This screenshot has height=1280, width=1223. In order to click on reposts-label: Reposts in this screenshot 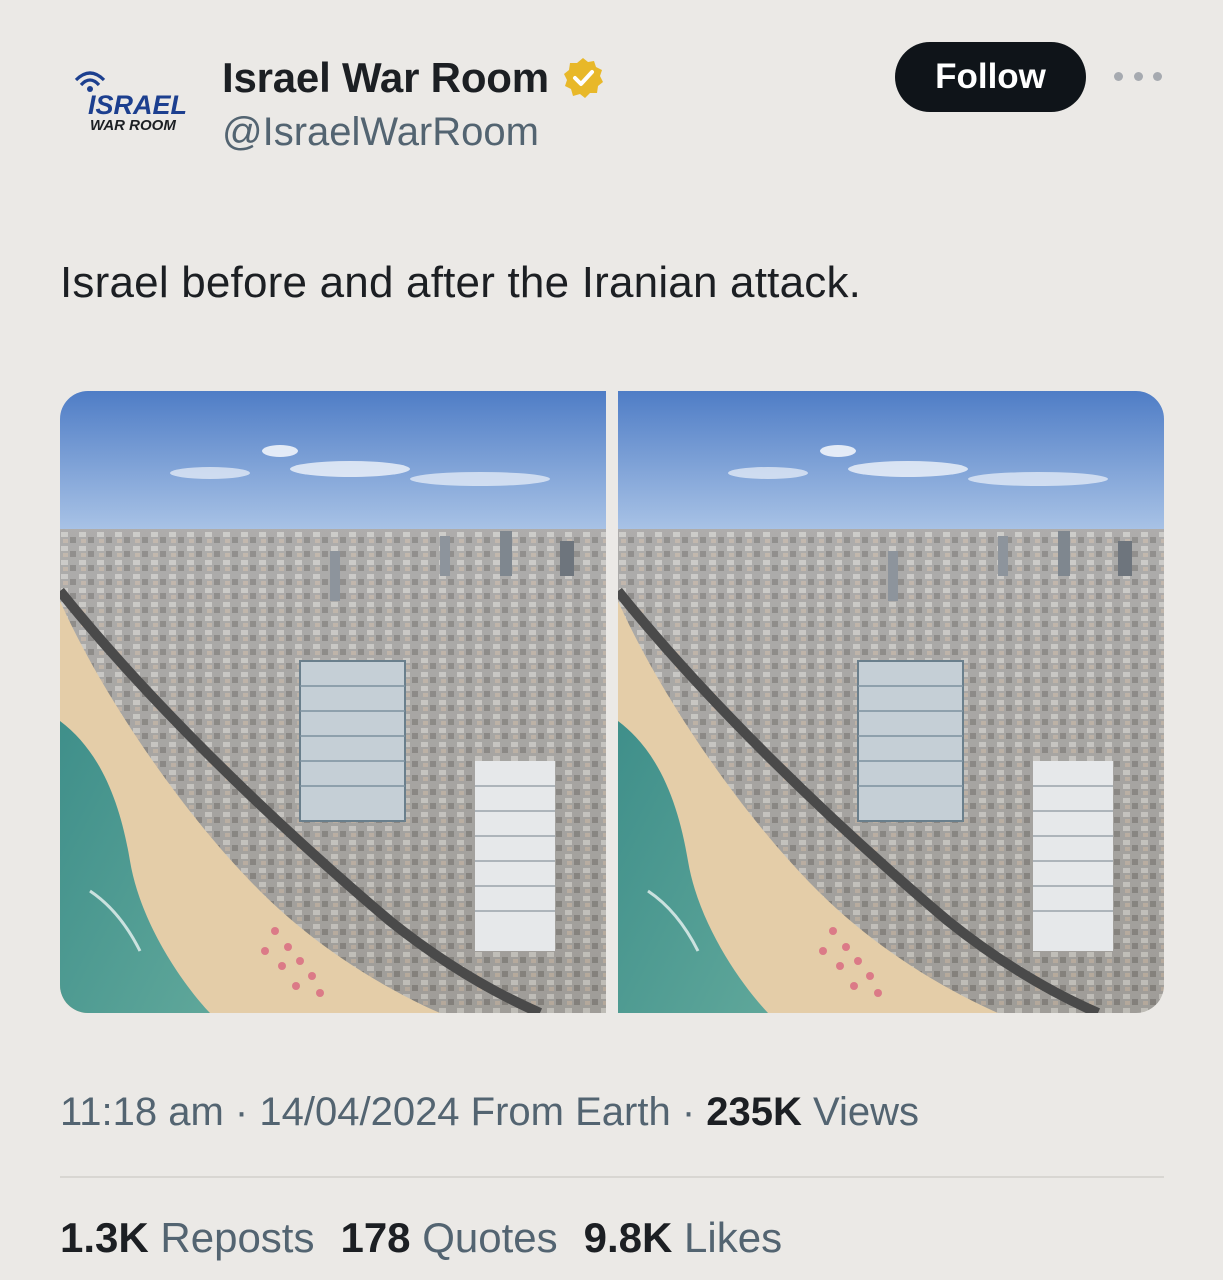, I will do `click(237, 1237)`.